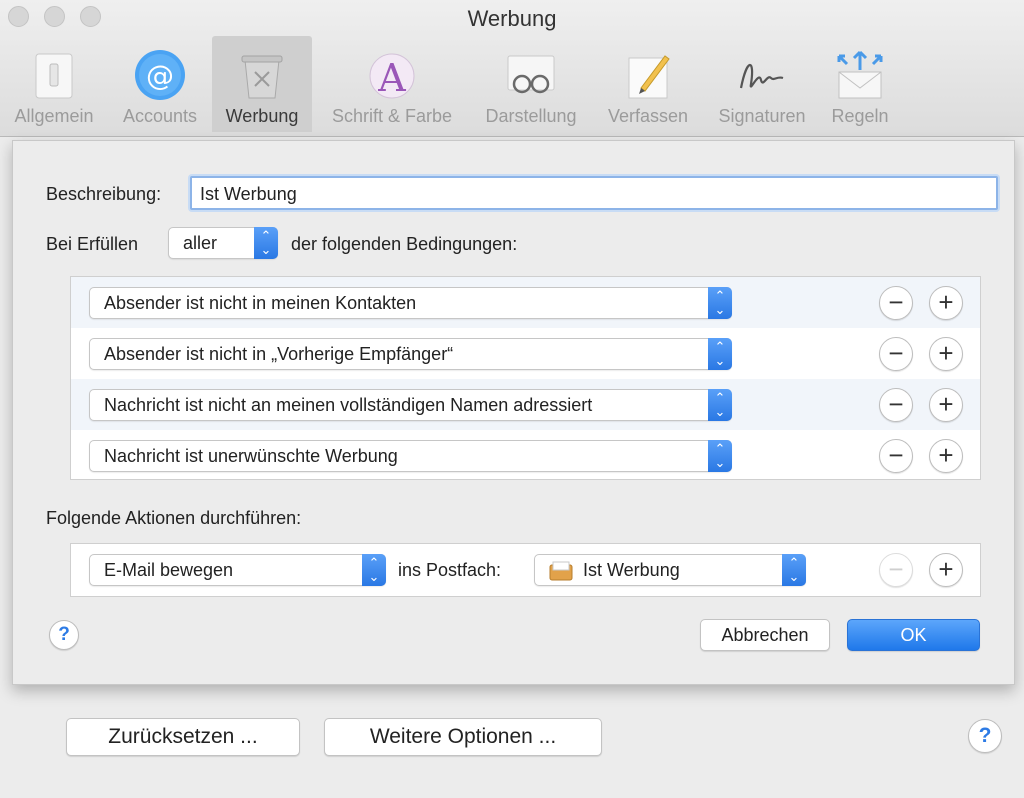 The width and height of the screenshot is (1024, 798). I want to click on font-color-icon: A, so click(392, 76).